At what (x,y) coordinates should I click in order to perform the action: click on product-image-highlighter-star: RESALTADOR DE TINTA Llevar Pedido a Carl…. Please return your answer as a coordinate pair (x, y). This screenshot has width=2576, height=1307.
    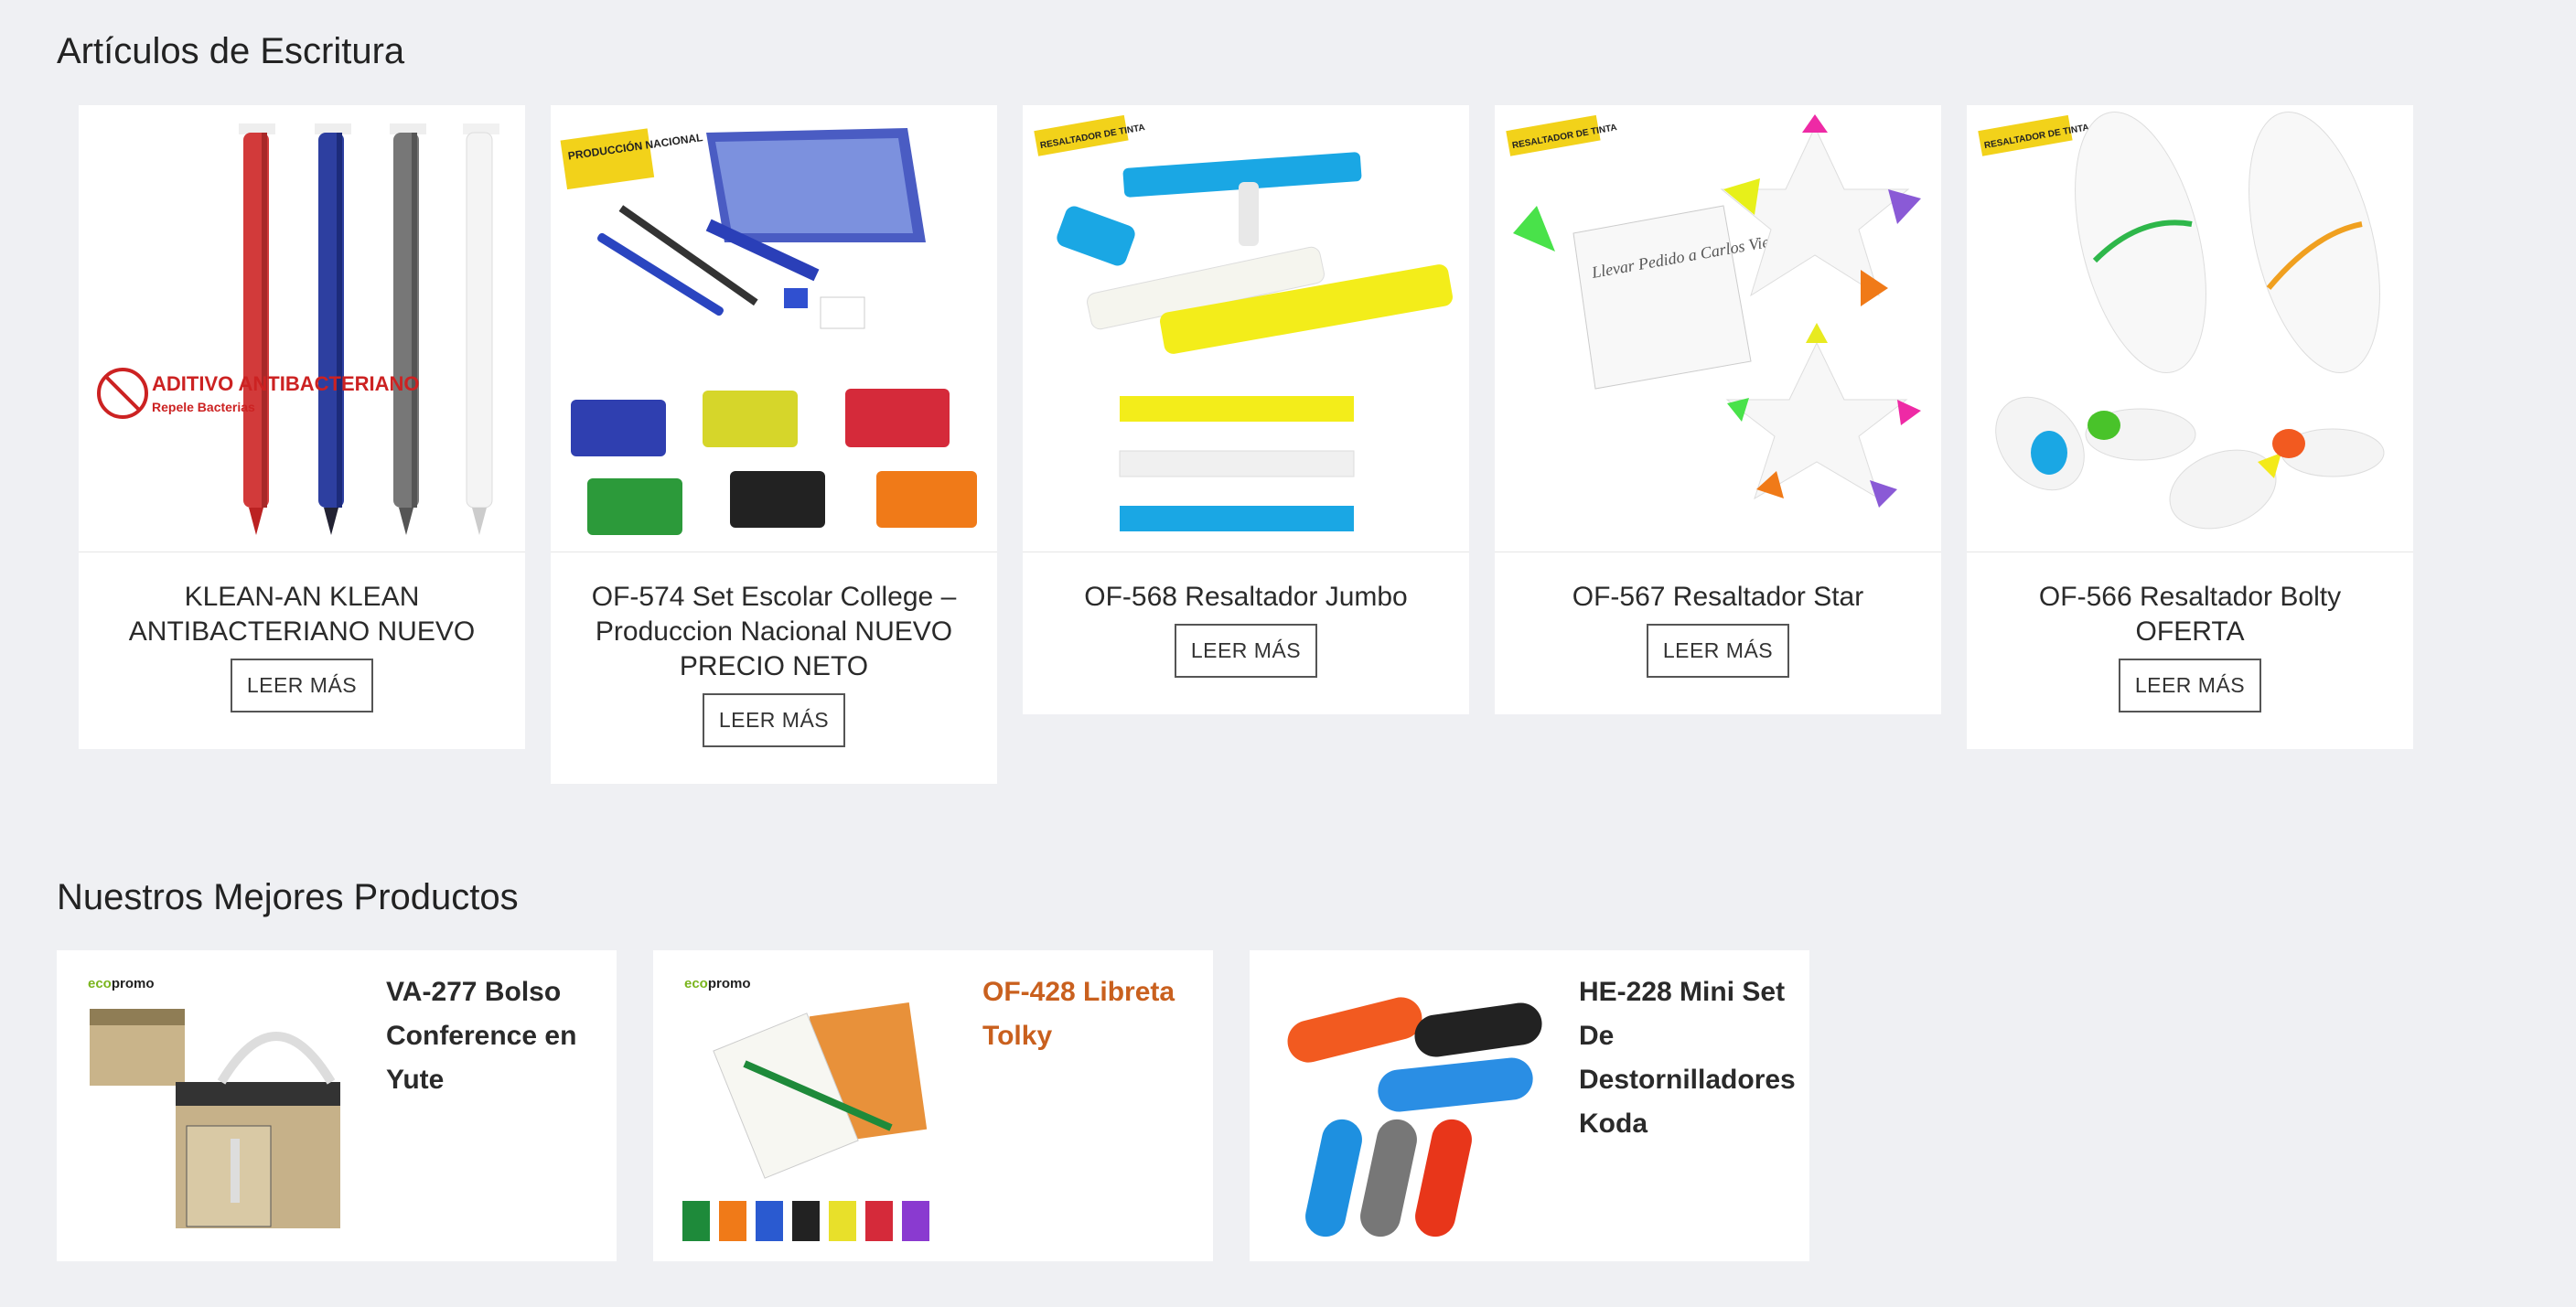
    Looking at the image, I should click on (1718, 328).